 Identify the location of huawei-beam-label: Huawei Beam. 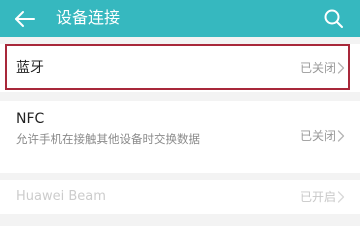
(61, 196).